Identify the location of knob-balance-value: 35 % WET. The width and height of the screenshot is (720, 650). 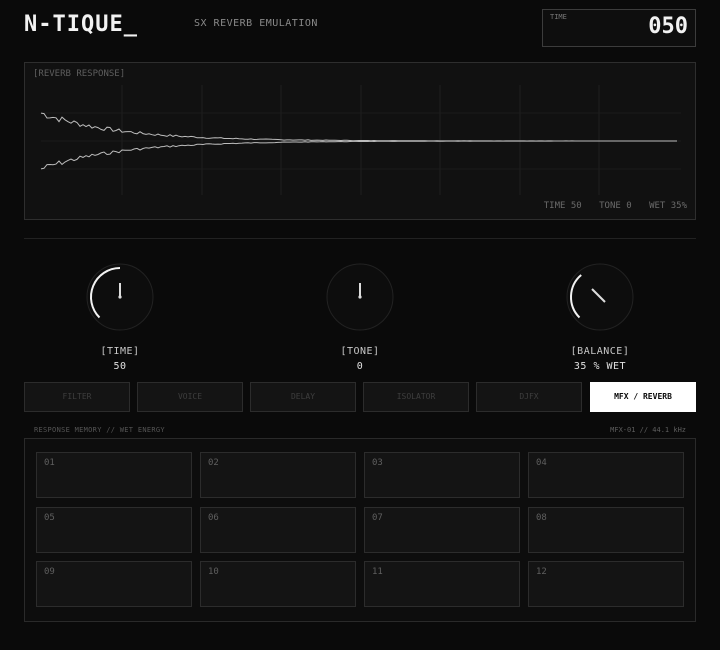
(600, 366).